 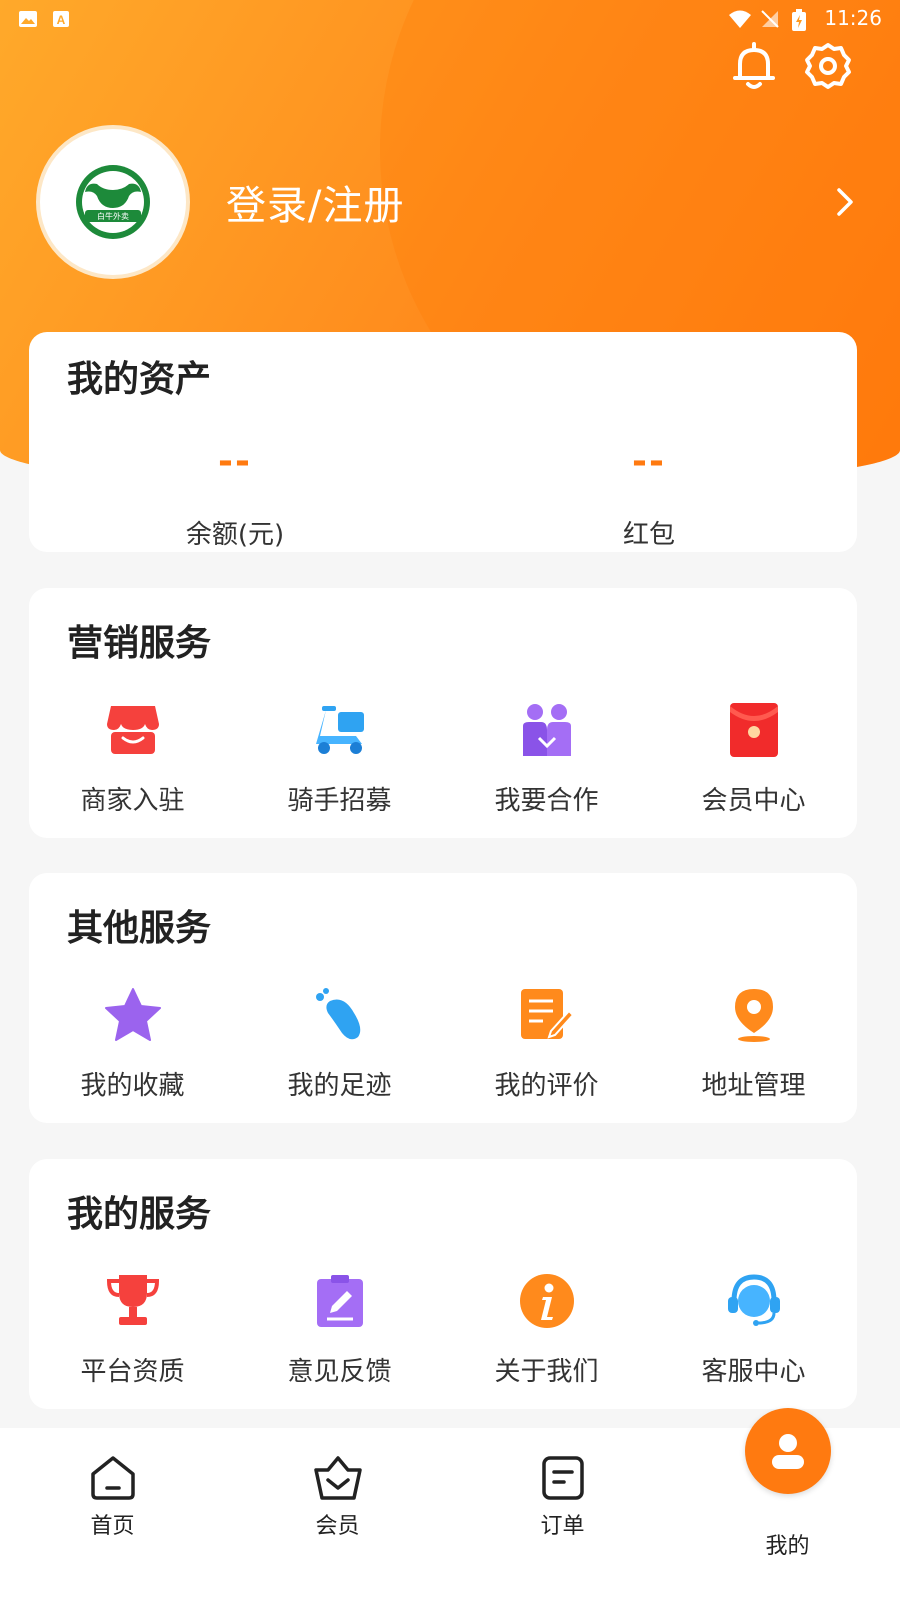 What do you see at coordinates (443, 442) in the screenshot?
I see `assets-card: 我的资产 -- 余额(元) -- 红包` at bounding box center [443, 442].